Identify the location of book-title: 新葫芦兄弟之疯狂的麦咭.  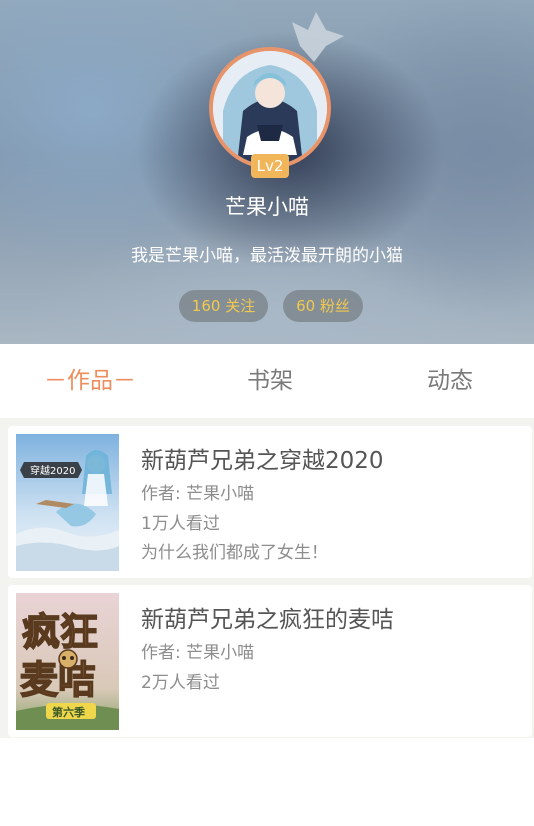
(267, 620).